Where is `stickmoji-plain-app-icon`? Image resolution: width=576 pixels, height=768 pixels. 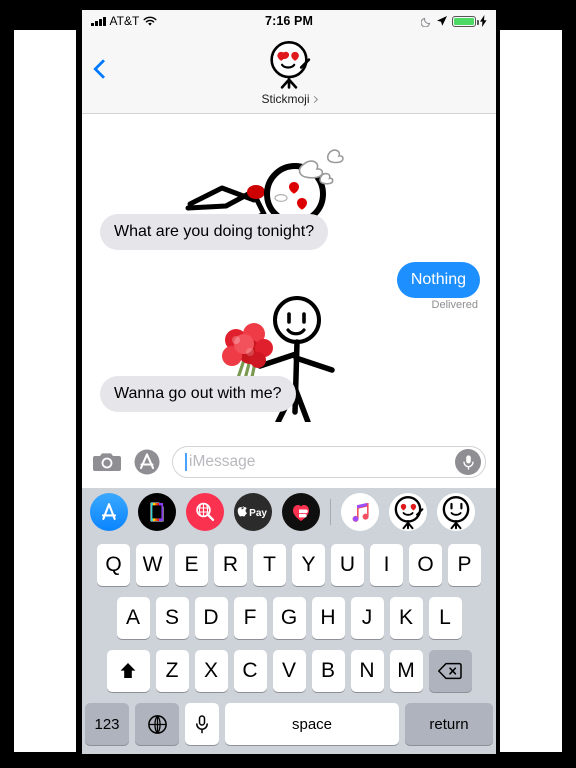 stickmoji-plain-app-icon is located at coordinates (456, 512).